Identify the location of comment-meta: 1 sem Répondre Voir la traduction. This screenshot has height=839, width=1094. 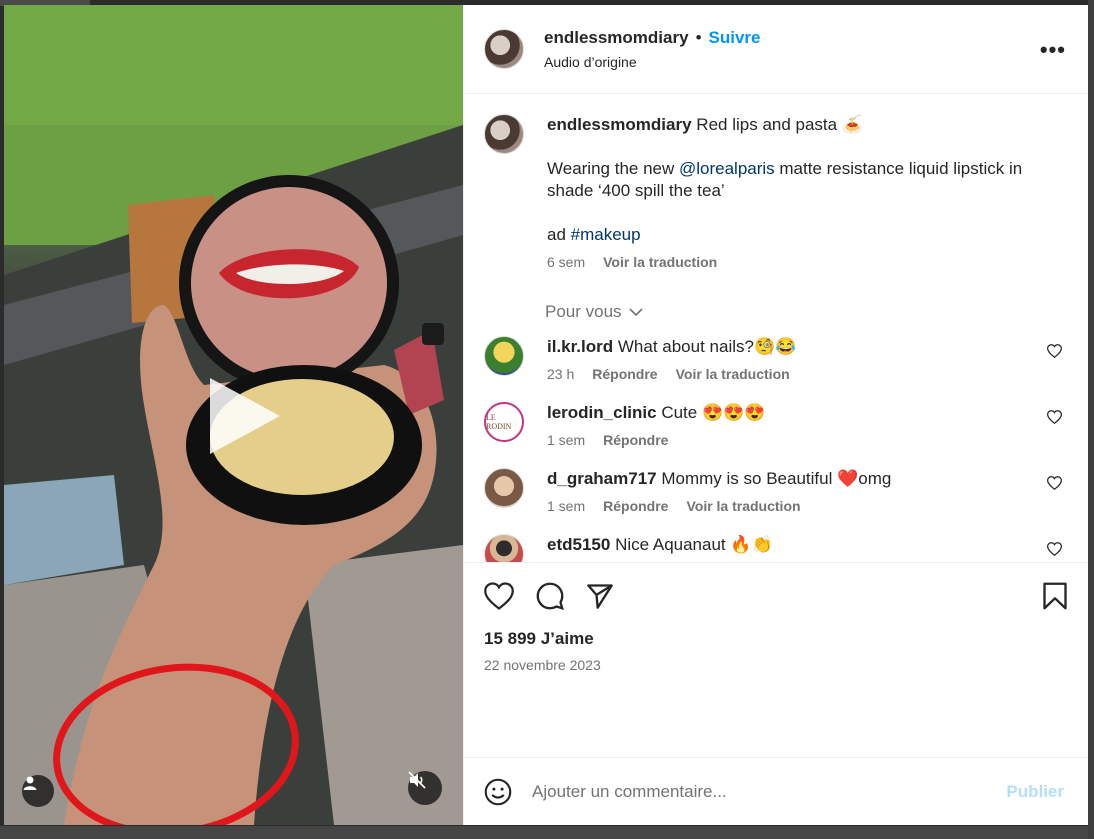
(719, 506).